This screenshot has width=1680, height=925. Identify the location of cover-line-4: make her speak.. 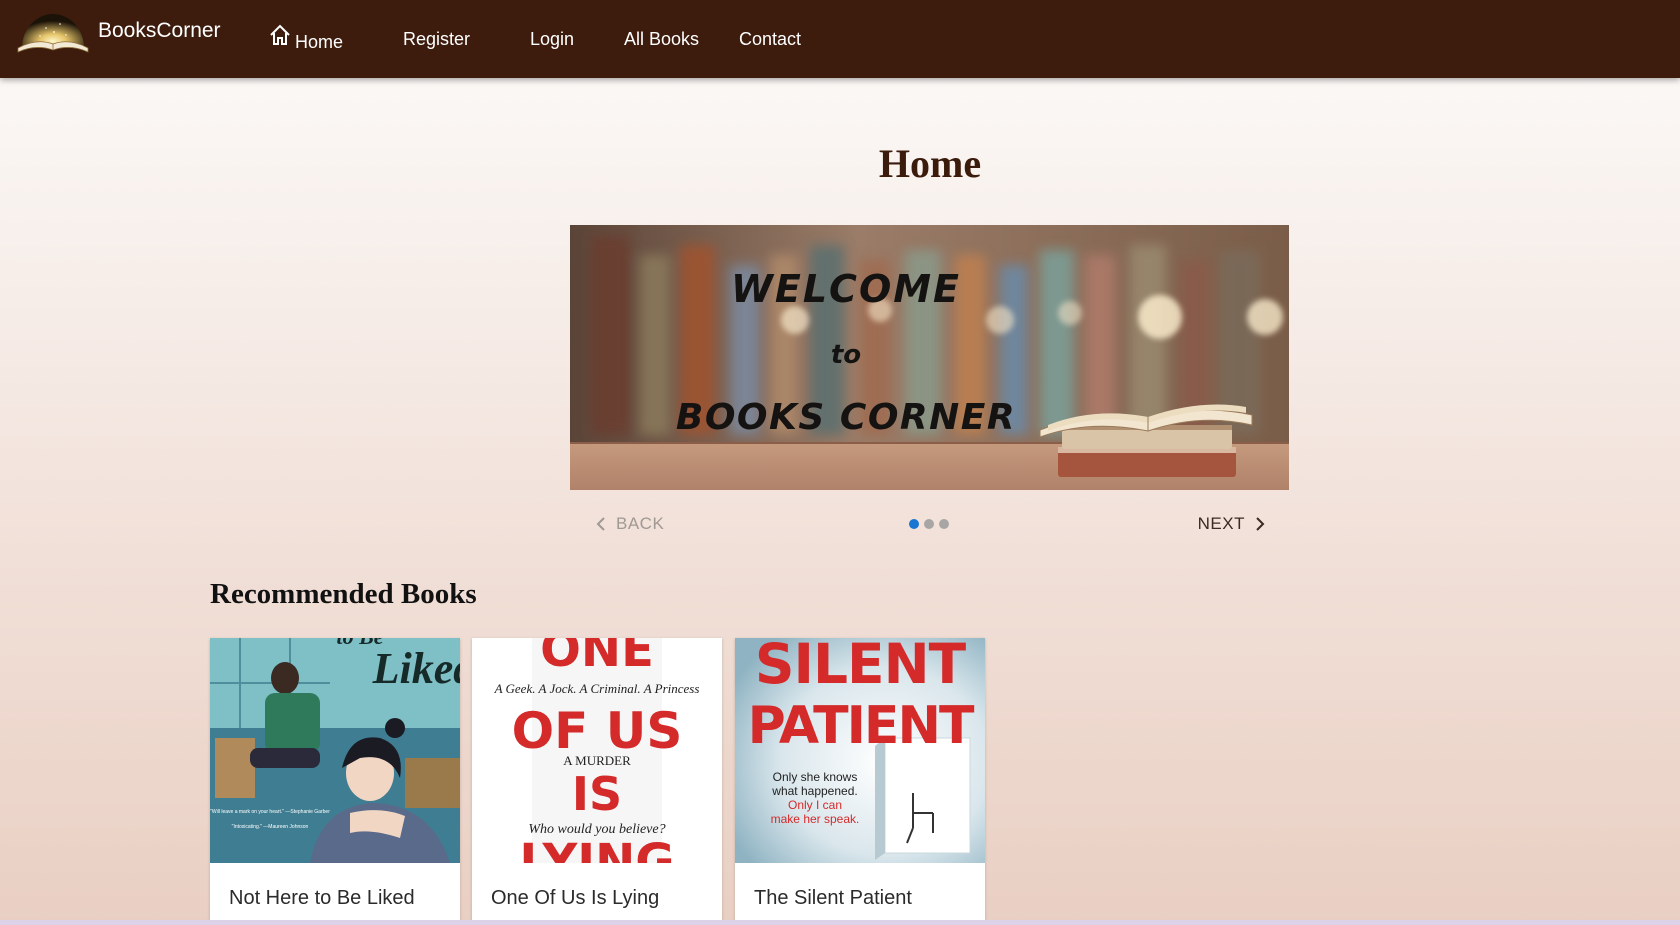
(815, 819).